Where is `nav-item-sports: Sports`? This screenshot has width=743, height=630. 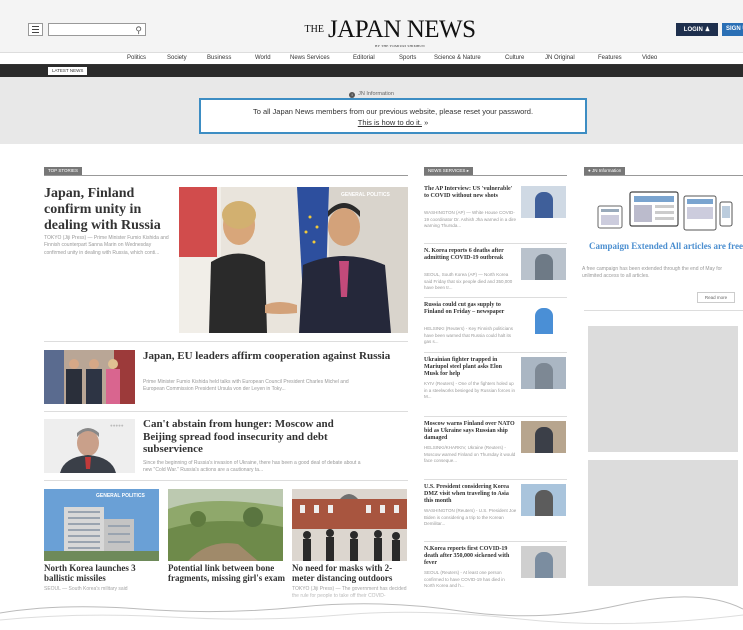 nav-item-sports: Sports is located at coordinates (407, 58).